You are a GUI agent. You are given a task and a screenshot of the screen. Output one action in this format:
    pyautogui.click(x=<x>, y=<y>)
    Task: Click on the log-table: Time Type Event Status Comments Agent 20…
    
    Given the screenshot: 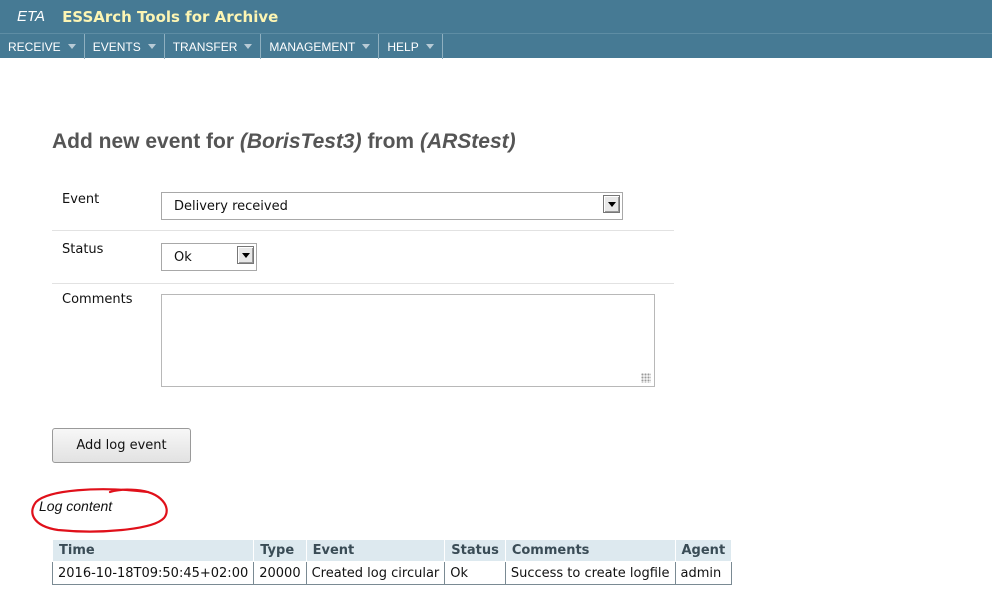 What is the action you would take?
    pyautogui.click(x=392, y=562)
    